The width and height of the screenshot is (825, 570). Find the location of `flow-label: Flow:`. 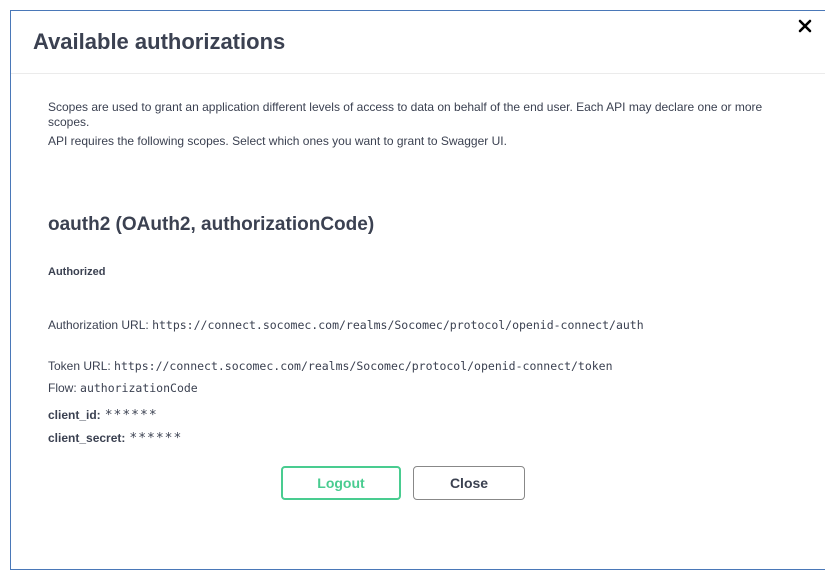

flow-label: Flow: is located at coordinates (64, 388).